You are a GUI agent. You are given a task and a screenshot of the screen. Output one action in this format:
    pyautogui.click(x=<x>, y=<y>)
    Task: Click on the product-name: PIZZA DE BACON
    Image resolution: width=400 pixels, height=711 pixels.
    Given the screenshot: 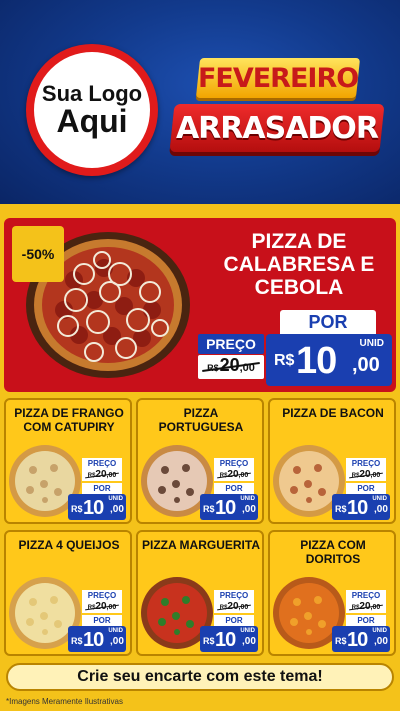 What is the action you would take?
    pyautogui.click(x=333, y=413)
    